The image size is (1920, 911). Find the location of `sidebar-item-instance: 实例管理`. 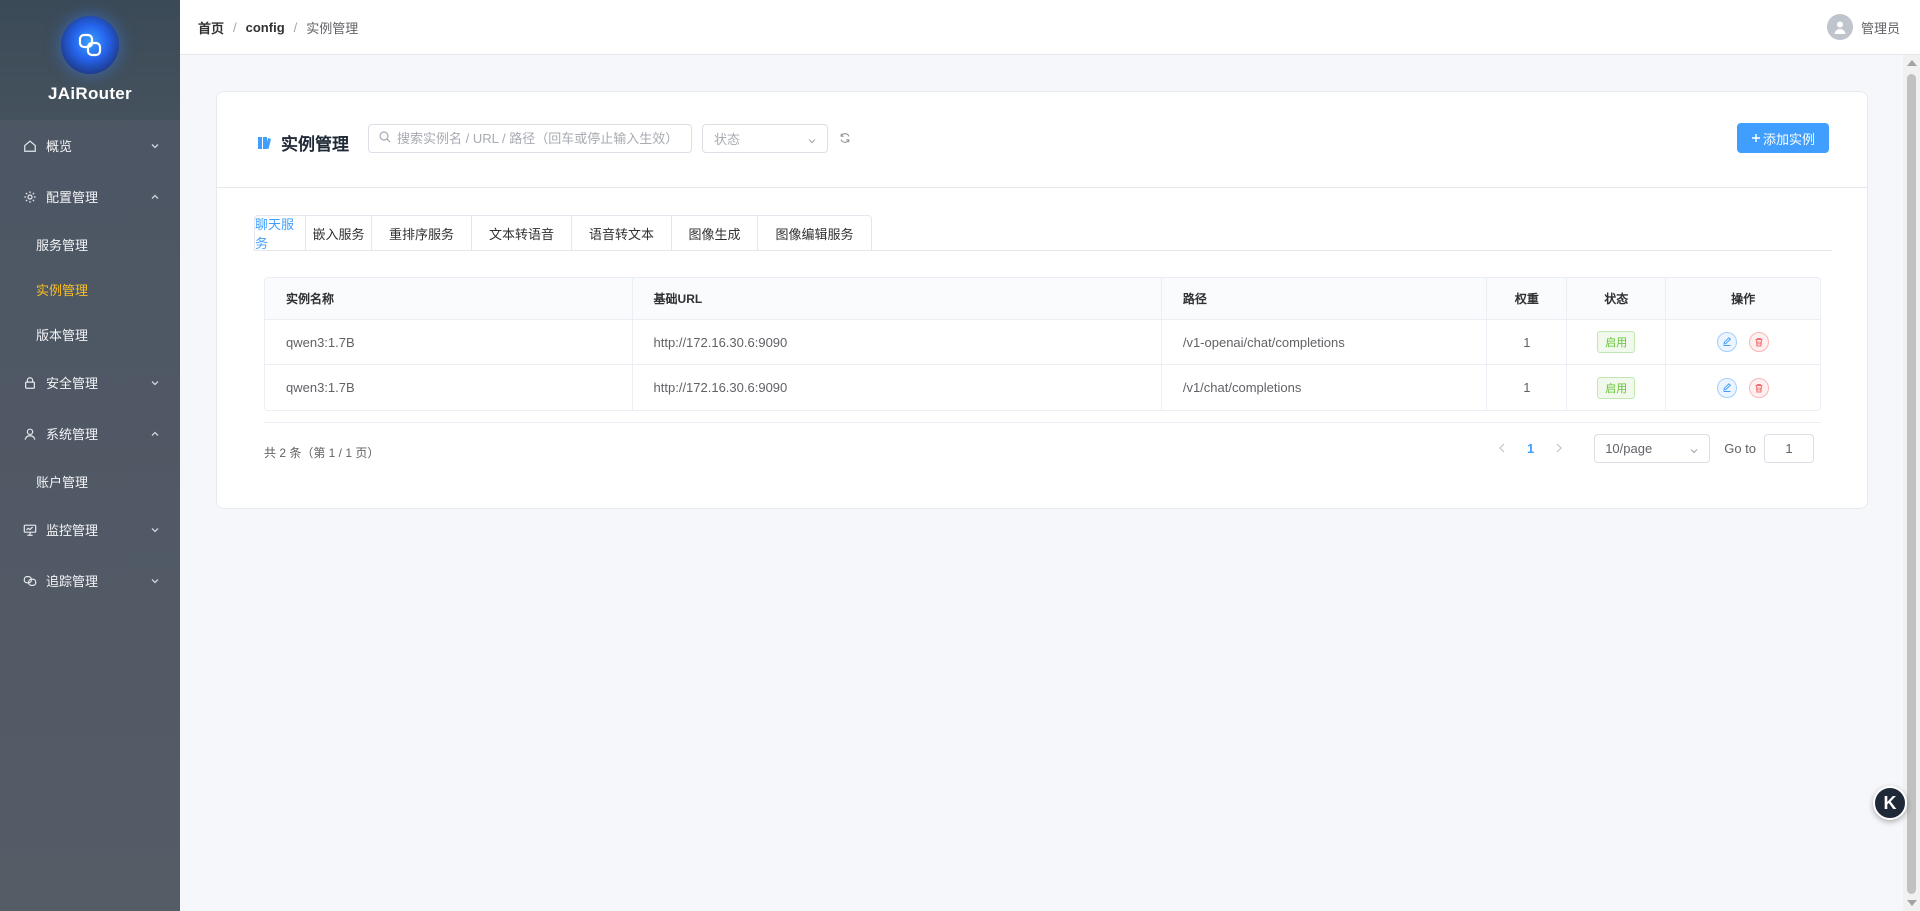

sidebar-item-instance: 实例管理 is located at coordinates (90, 289).